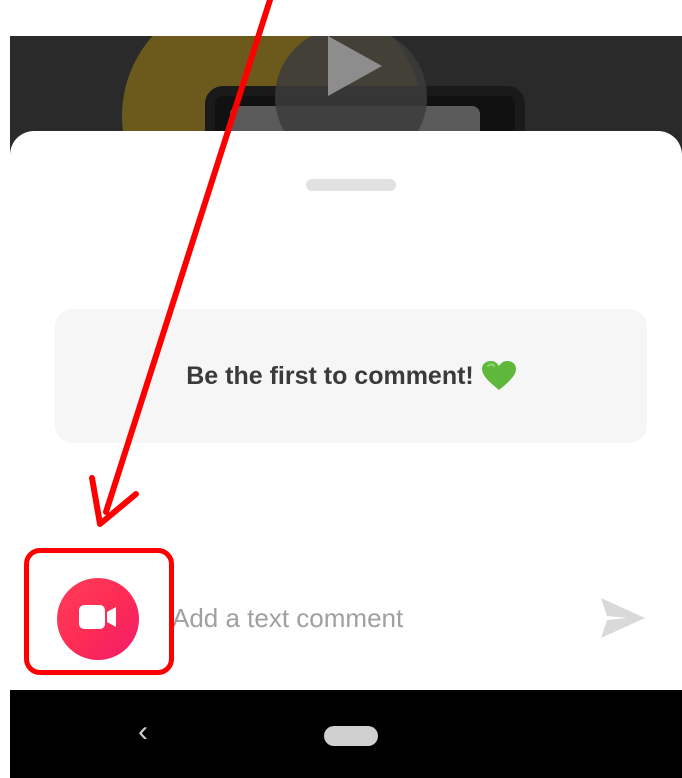 The image size is (682, 778). I want to click on green-heart-icon, so click(498, 376).